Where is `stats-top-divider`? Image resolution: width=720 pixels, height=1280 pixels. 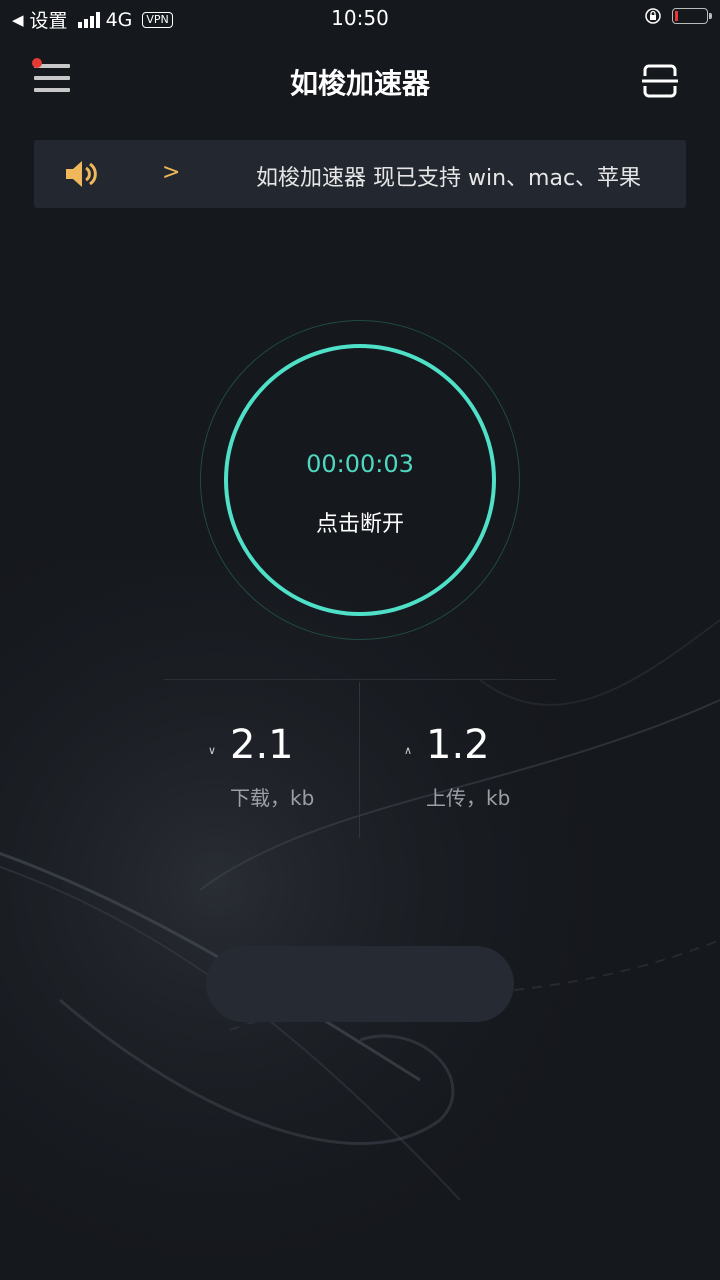
stats-top-divider is located at coordinates (360, 679).